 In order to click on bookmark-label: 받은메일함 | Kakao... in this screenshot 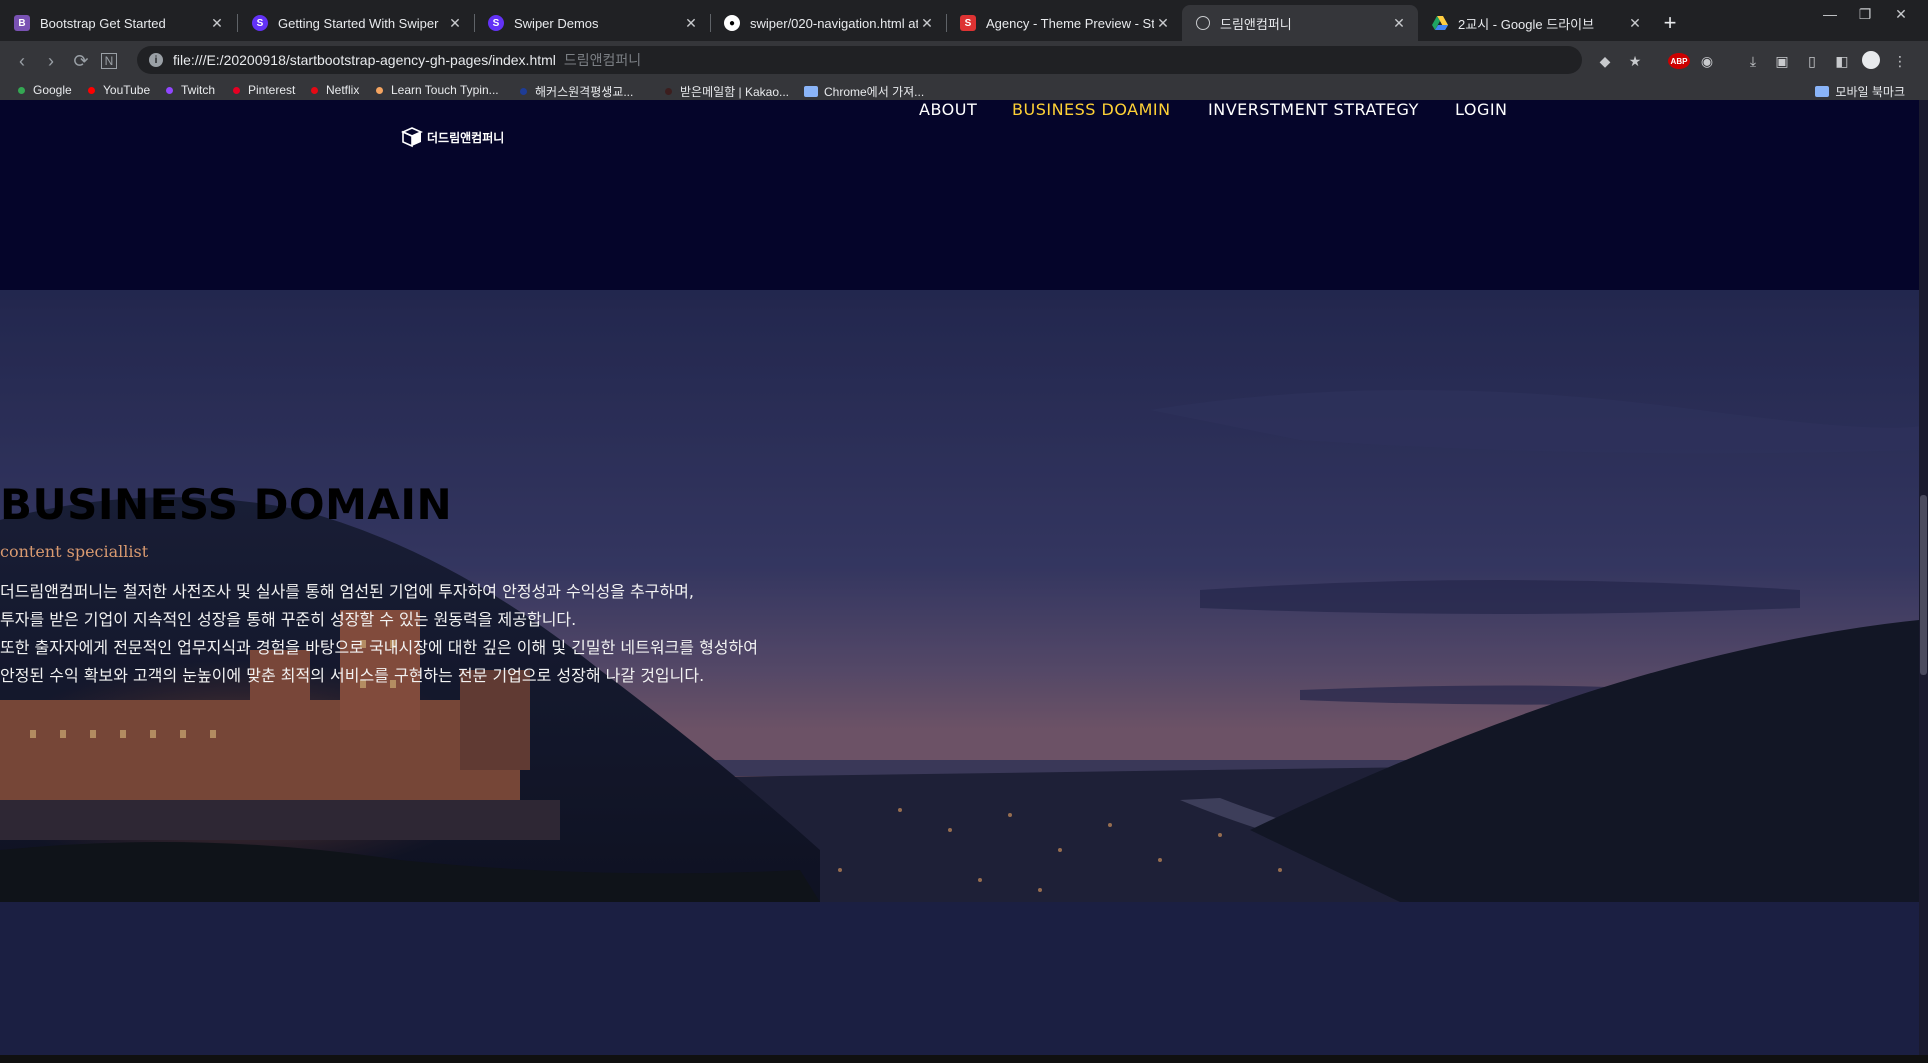, I will do `click(735, 92)`.